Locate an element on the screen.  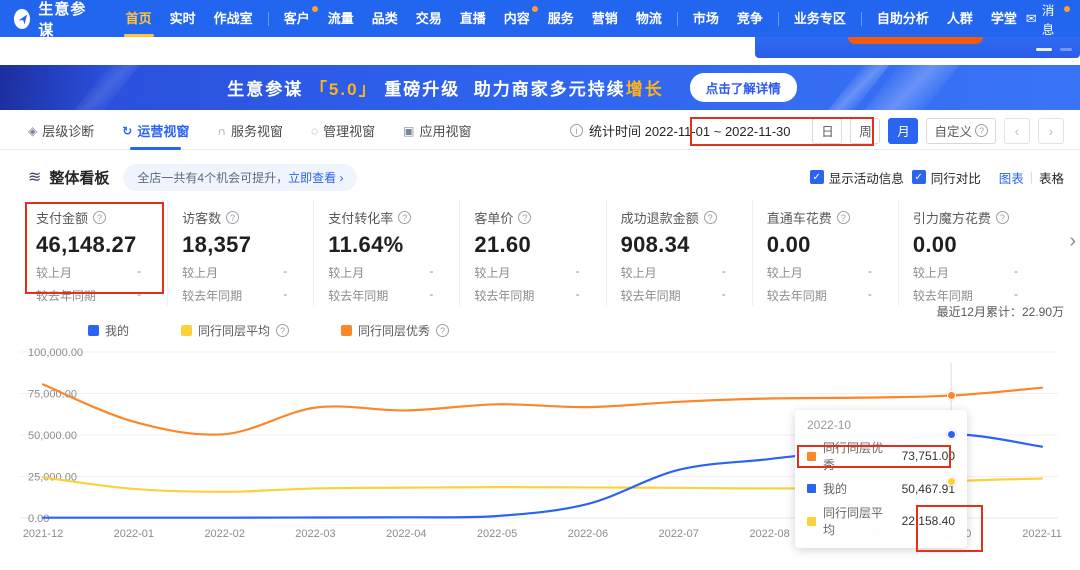
prev-period-button: ‹ is located at coordinates (1017, 130).